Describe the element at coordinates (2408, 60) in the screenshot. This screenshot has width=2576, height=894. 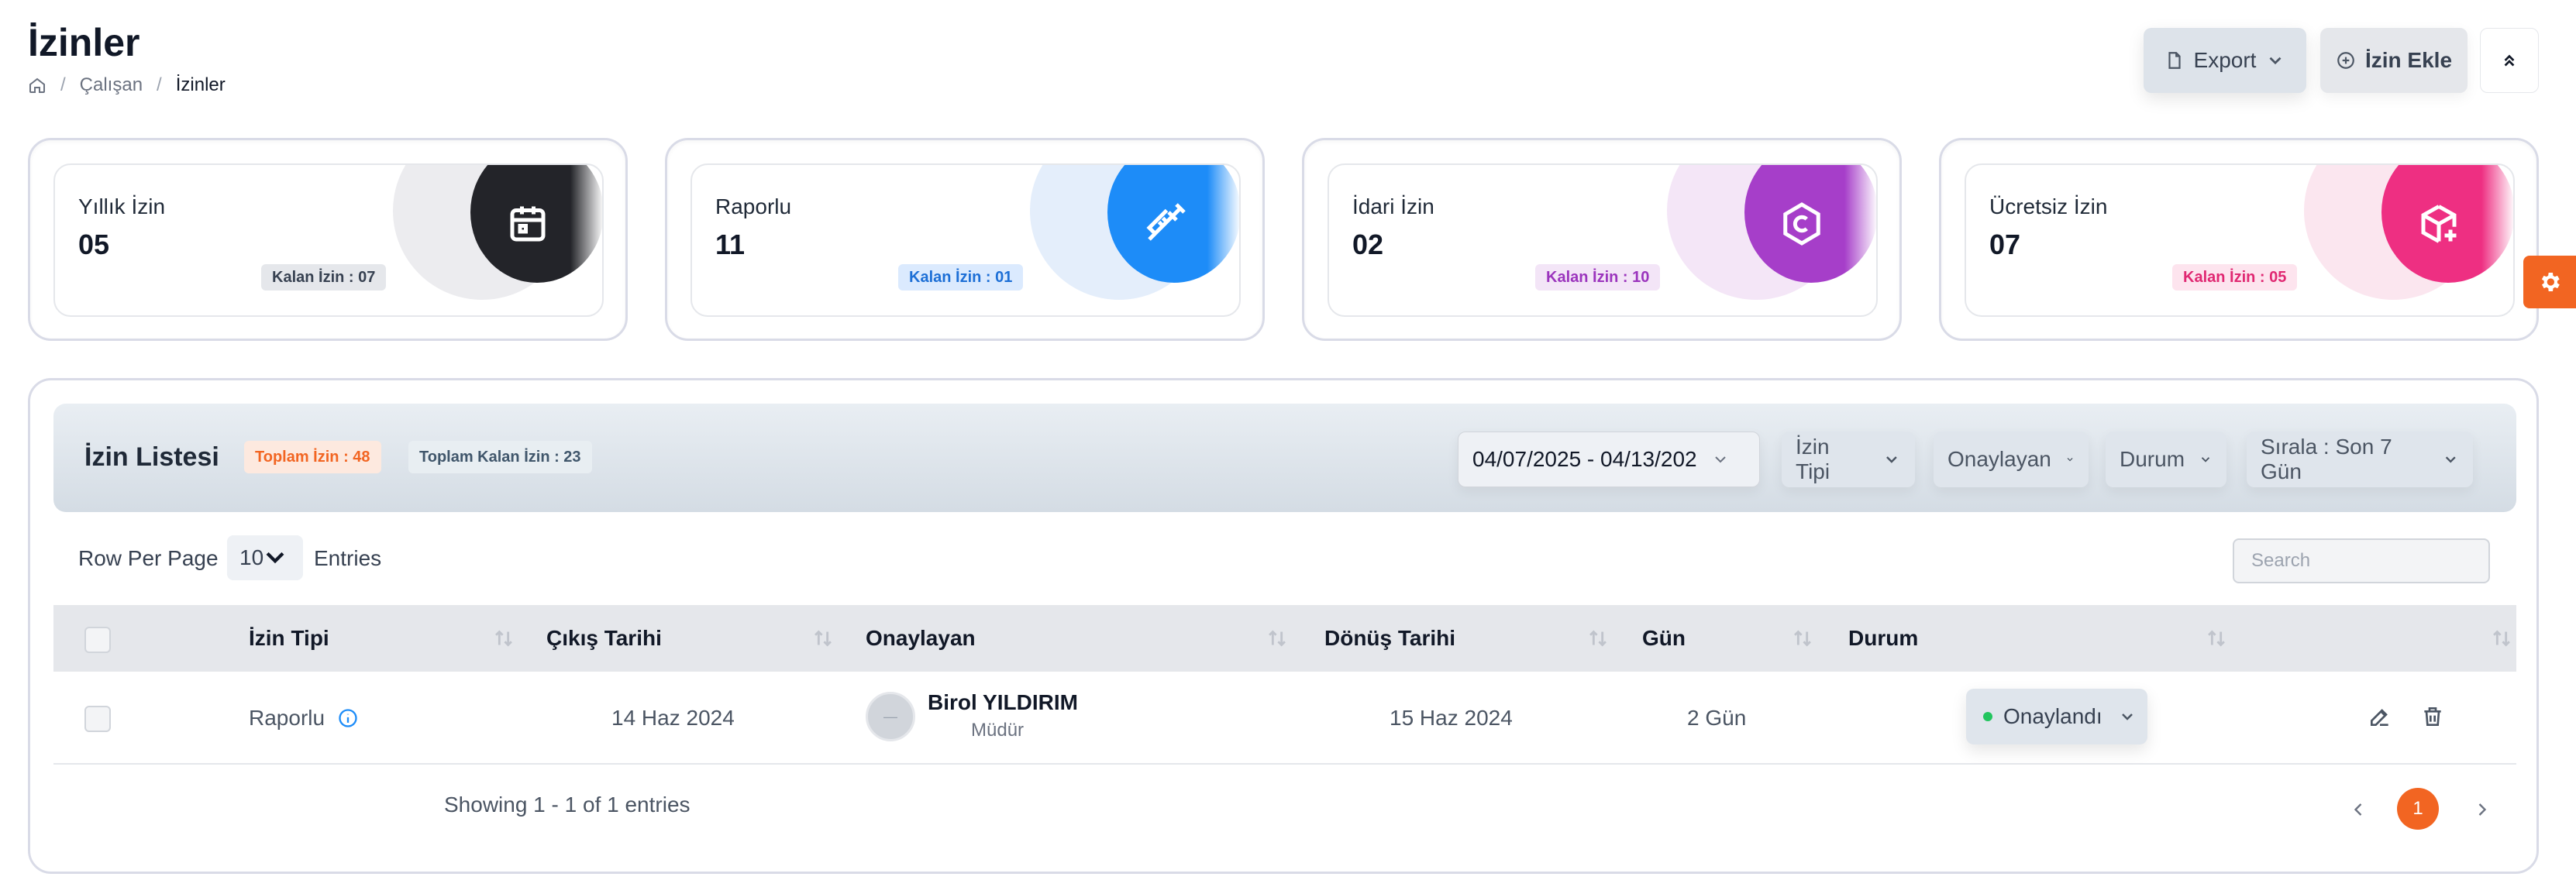
I see `add-leave-label: İzin Ekle` at that location.